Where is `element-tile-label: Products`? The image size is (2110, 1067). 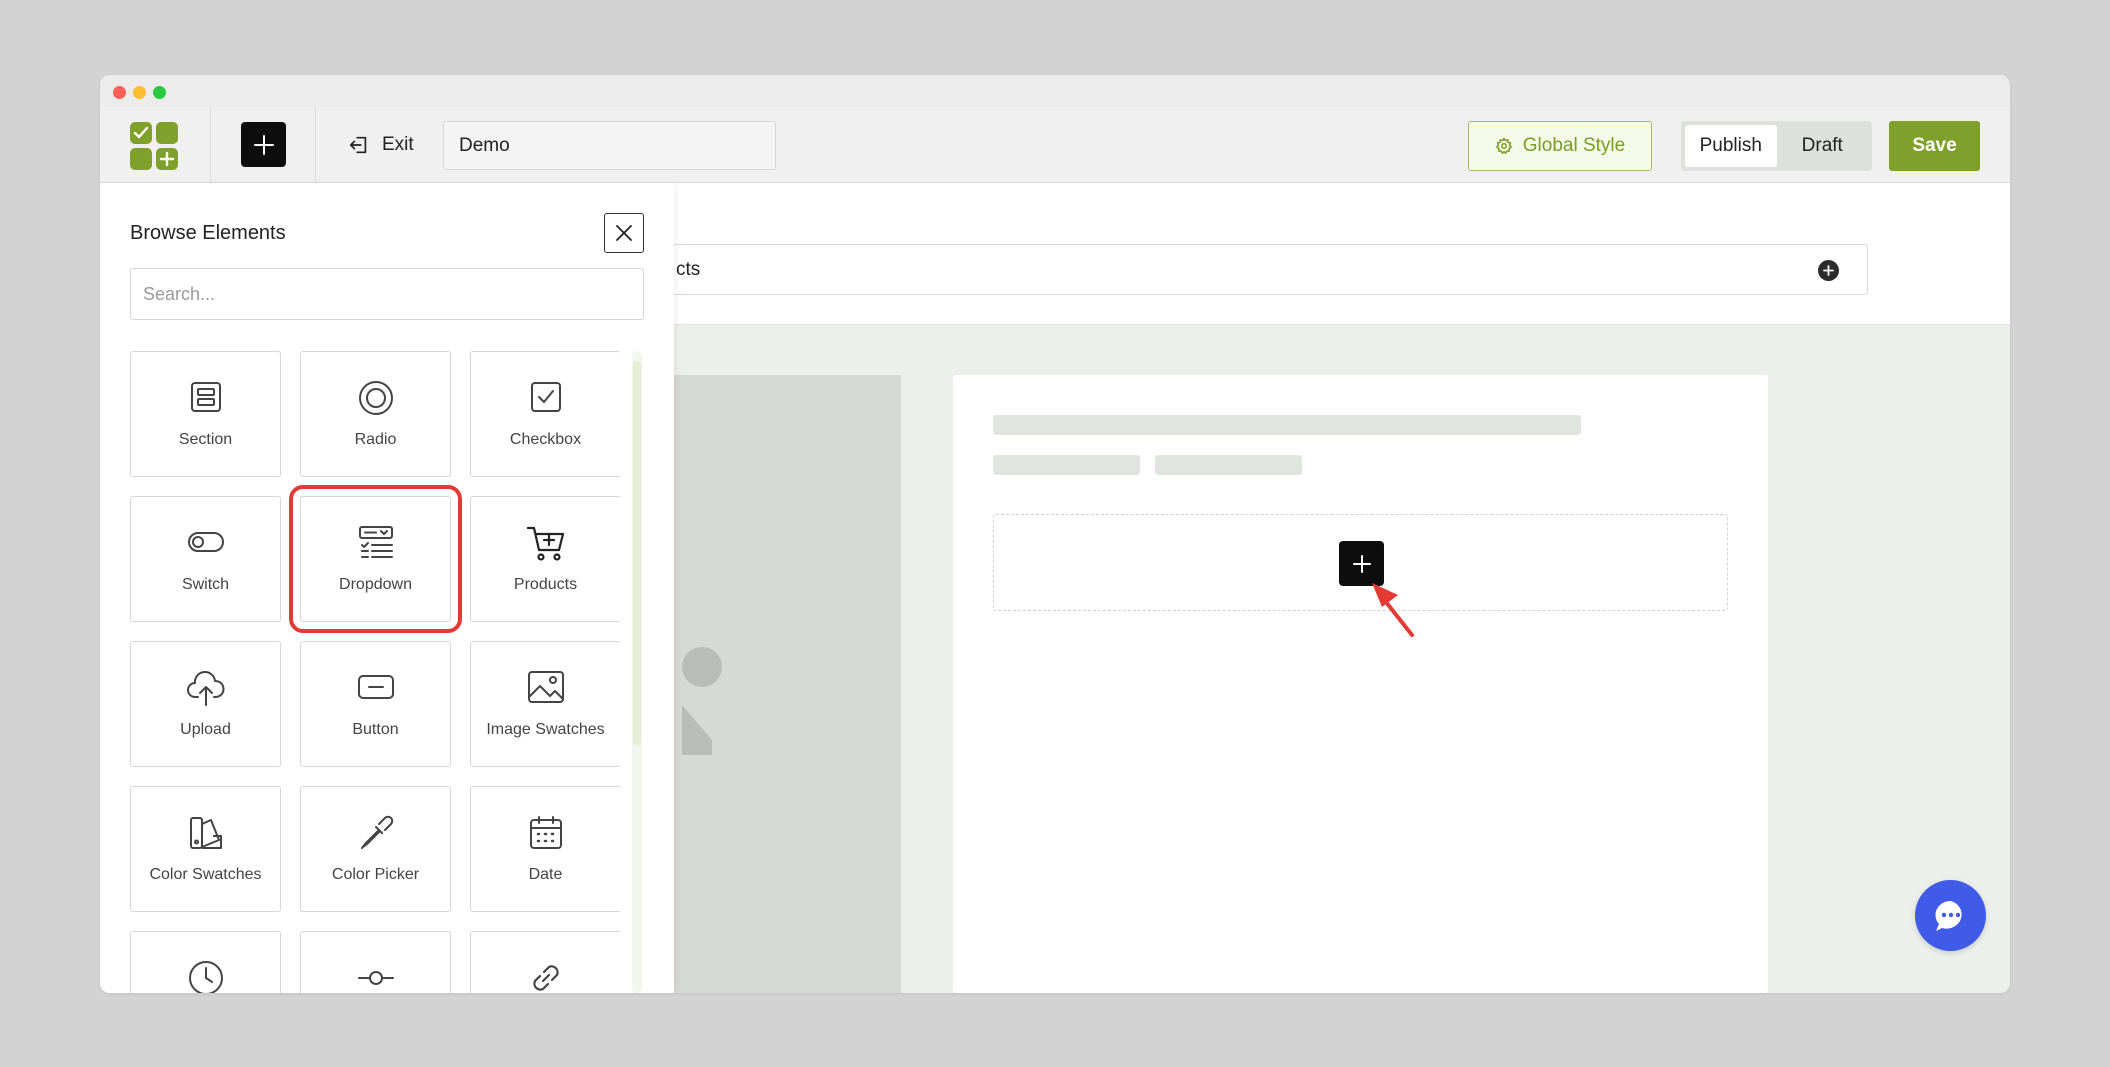
element-tile-label: Products is located at coordinates (545, 584).